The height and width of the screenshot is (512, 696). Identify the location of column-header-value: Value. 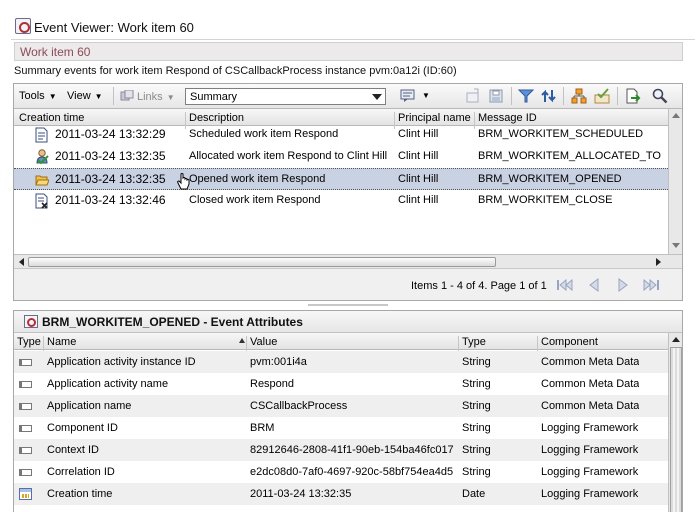
(263, 342).